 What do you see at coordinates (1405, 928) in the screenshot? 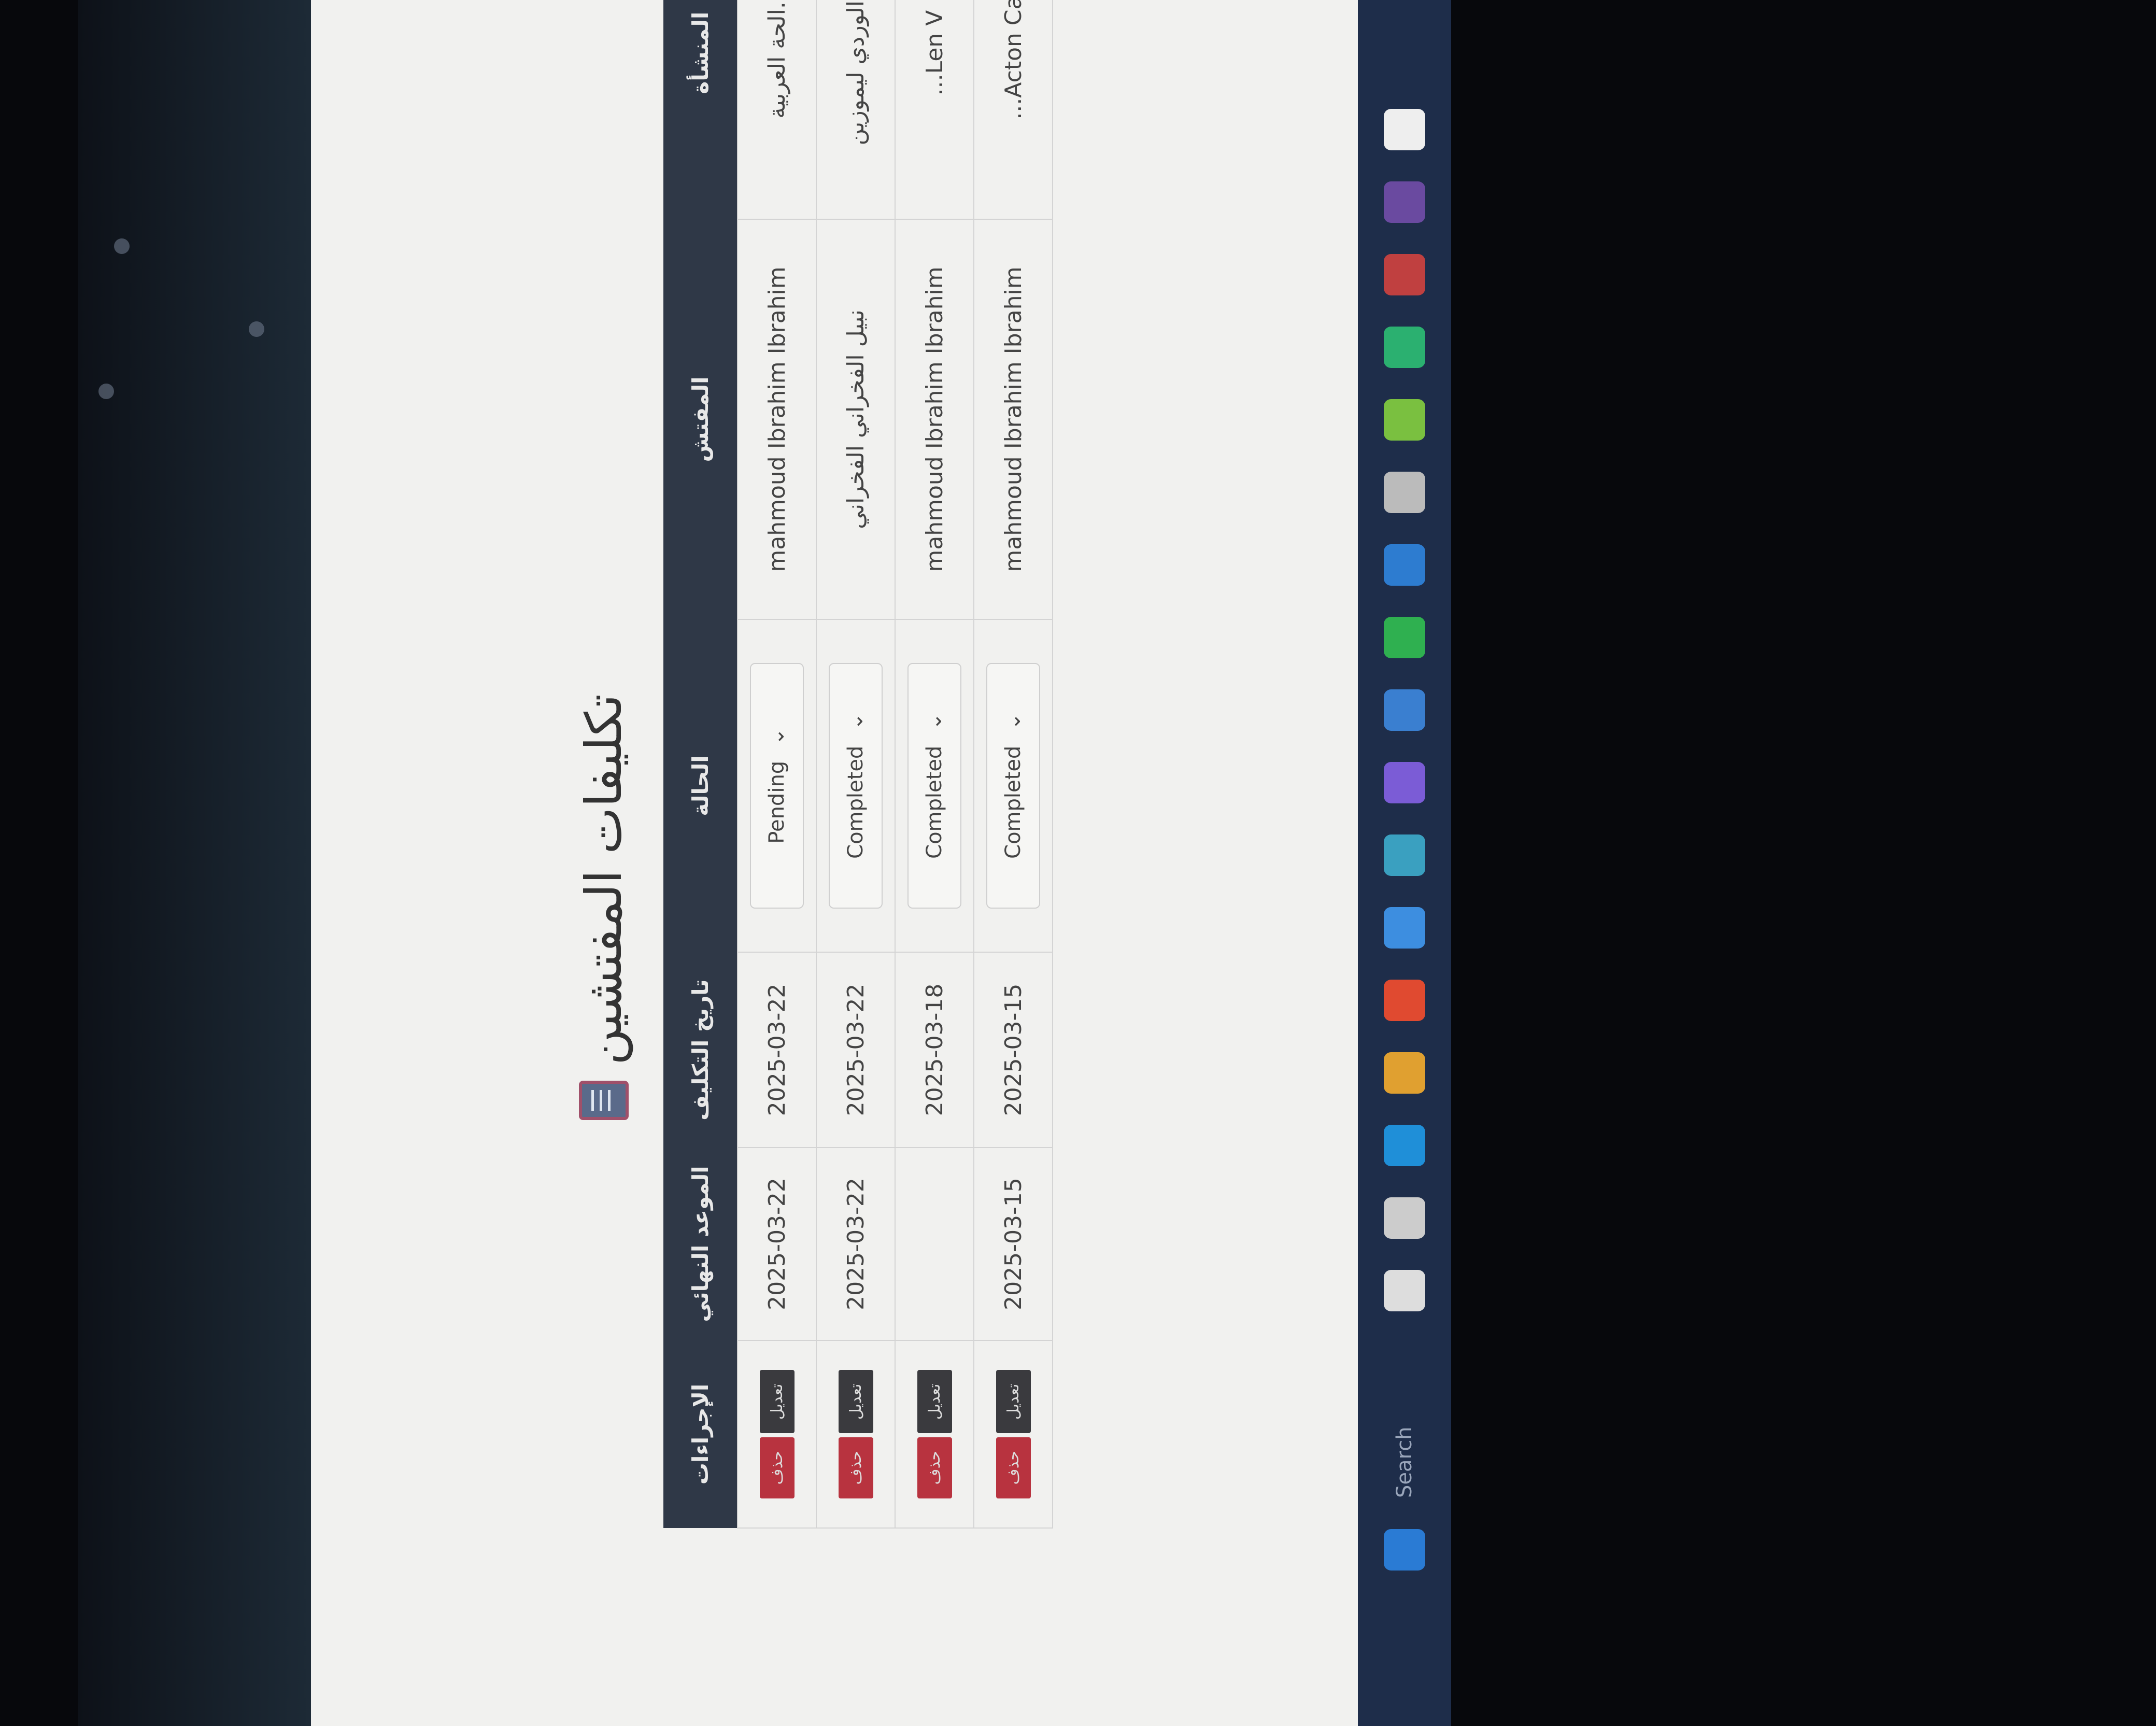
I see `firefox-icon` at bounding box center [1405, 928].